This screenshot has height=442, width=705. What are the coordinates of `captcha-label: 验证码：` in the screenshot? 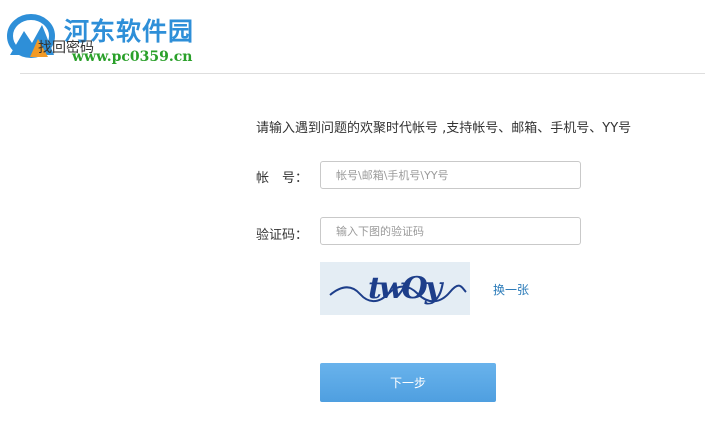 It's located at (282, 235).